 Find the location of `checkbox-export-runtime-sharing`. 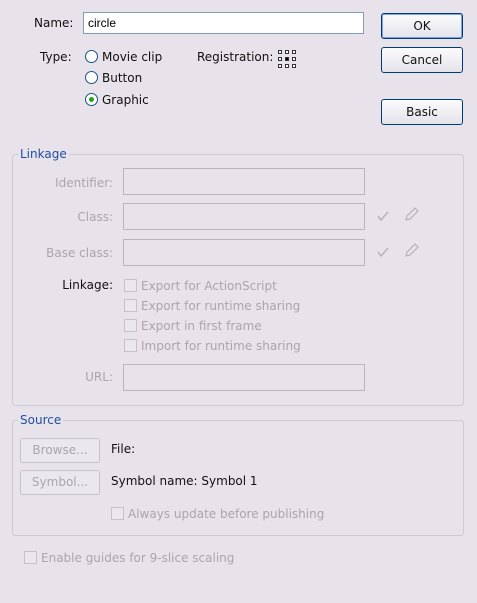

checkbox-export-runtime-sharing is located at coordinates (130, 305).